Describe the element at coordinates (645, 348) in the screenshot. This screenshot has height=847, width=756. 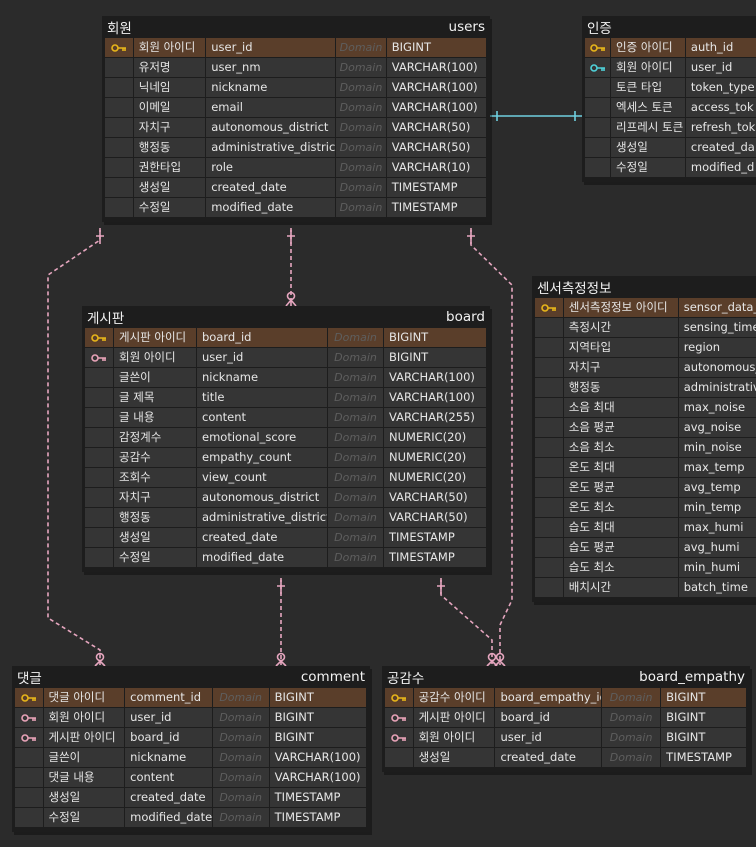
I see `column-row: 지역타입 region` at that location.